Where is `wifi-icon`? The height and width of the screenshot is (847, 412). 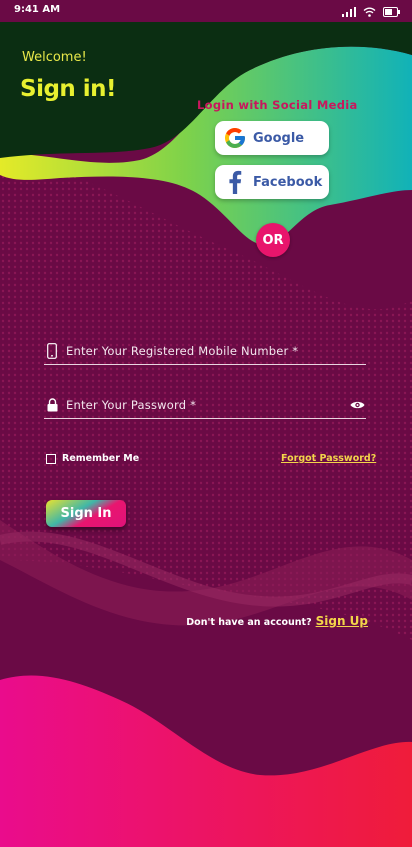 wifi-icon is located at coordinates (369, 11).